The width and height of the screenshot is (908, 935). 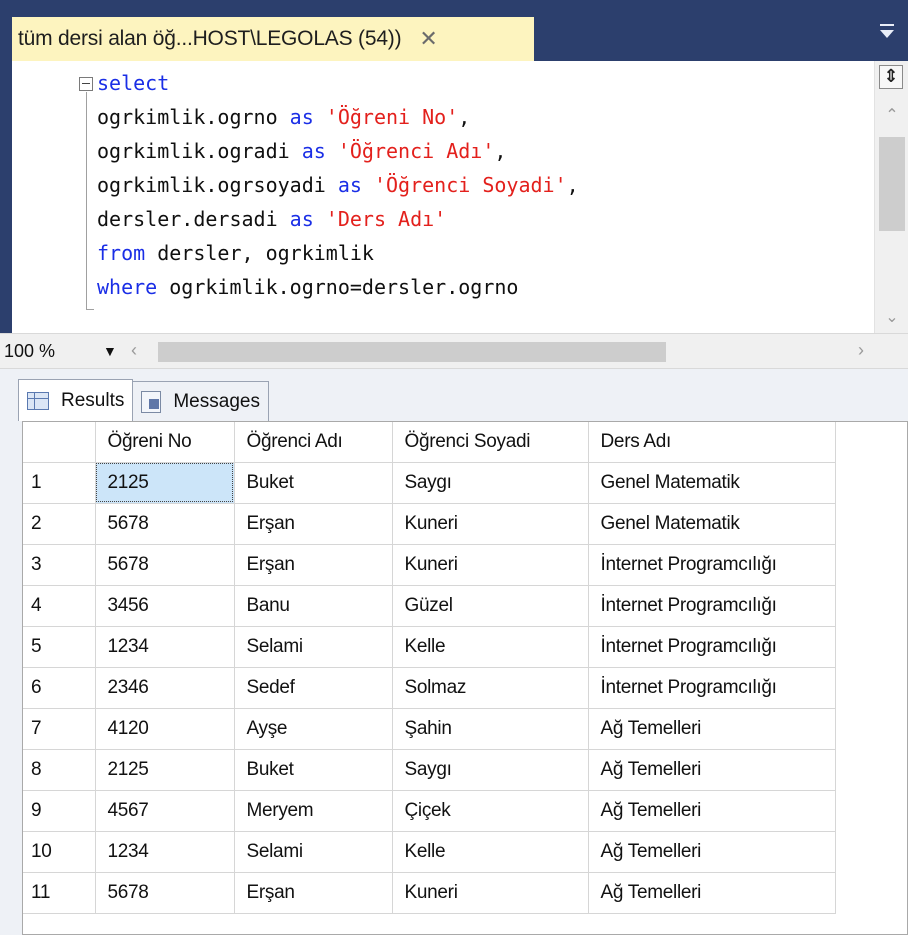 What do you see at coordinates (892, 184) in the screenshot?
I see `scroll-thumb` at bounding box center [892, 184].